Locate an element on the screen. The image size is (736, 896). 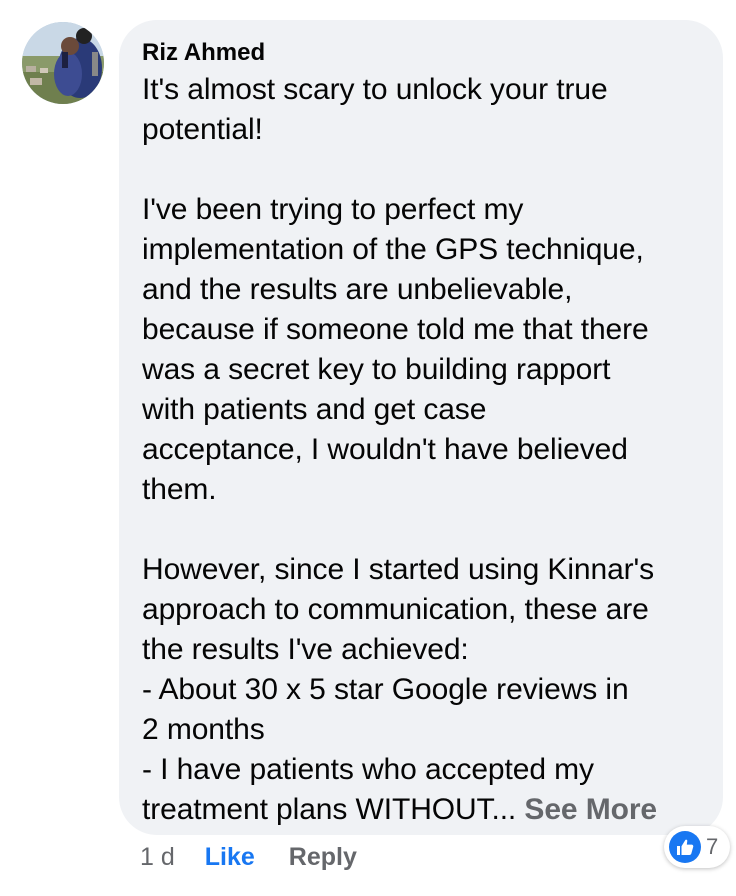
text-line: However, since I started using Kinnar's is located at coordinates (398, 569).